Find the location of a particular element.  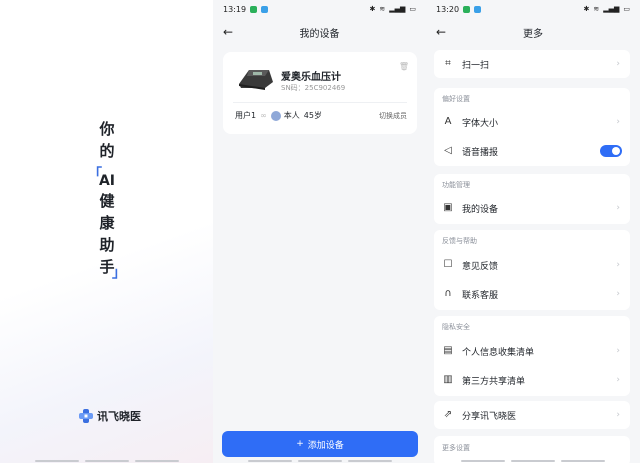

voice-label: 语音播报 is located at coordinates (480, 152).